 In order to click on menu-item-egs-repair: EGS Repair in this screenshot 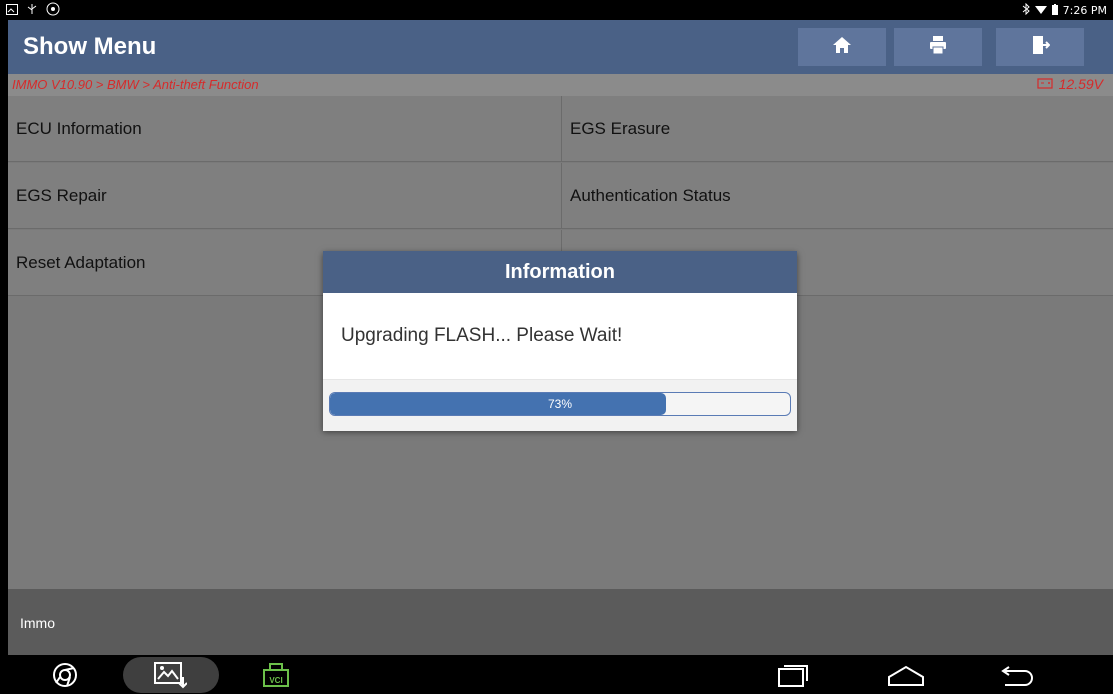, I will do `click(284, 196)`.